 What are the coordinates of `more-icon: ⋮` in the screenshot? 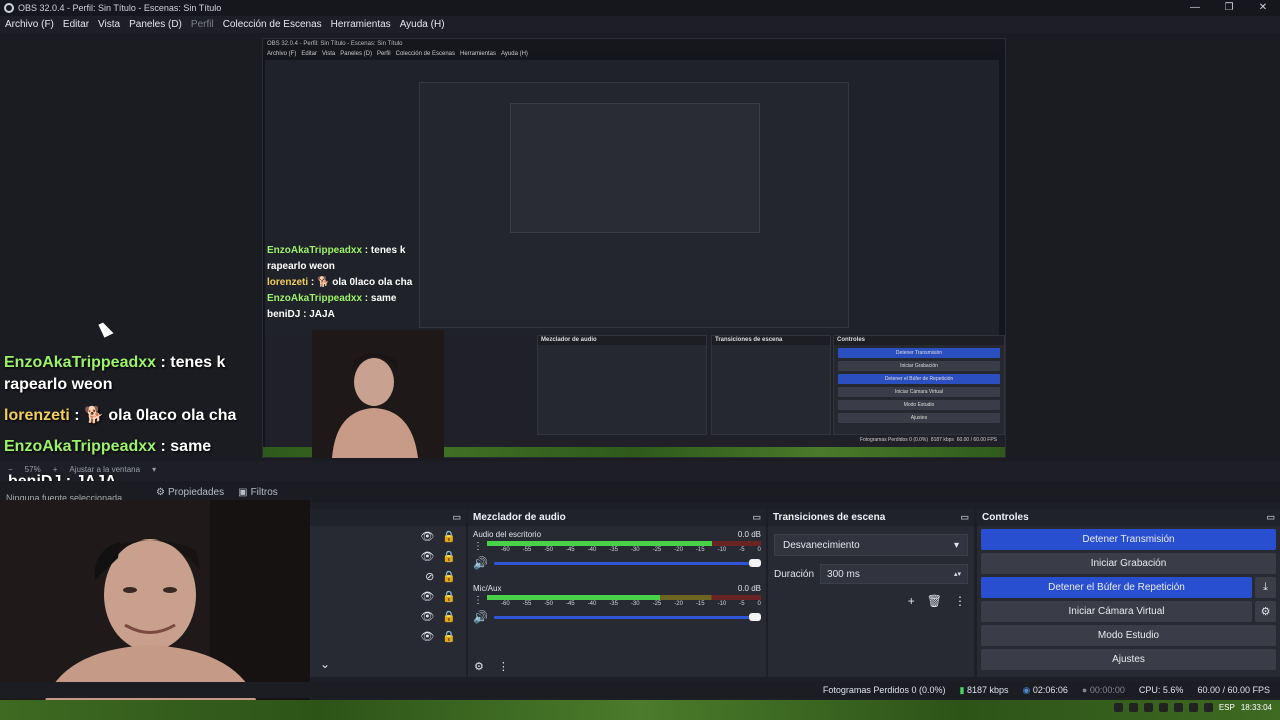 It's located at (960, 601).